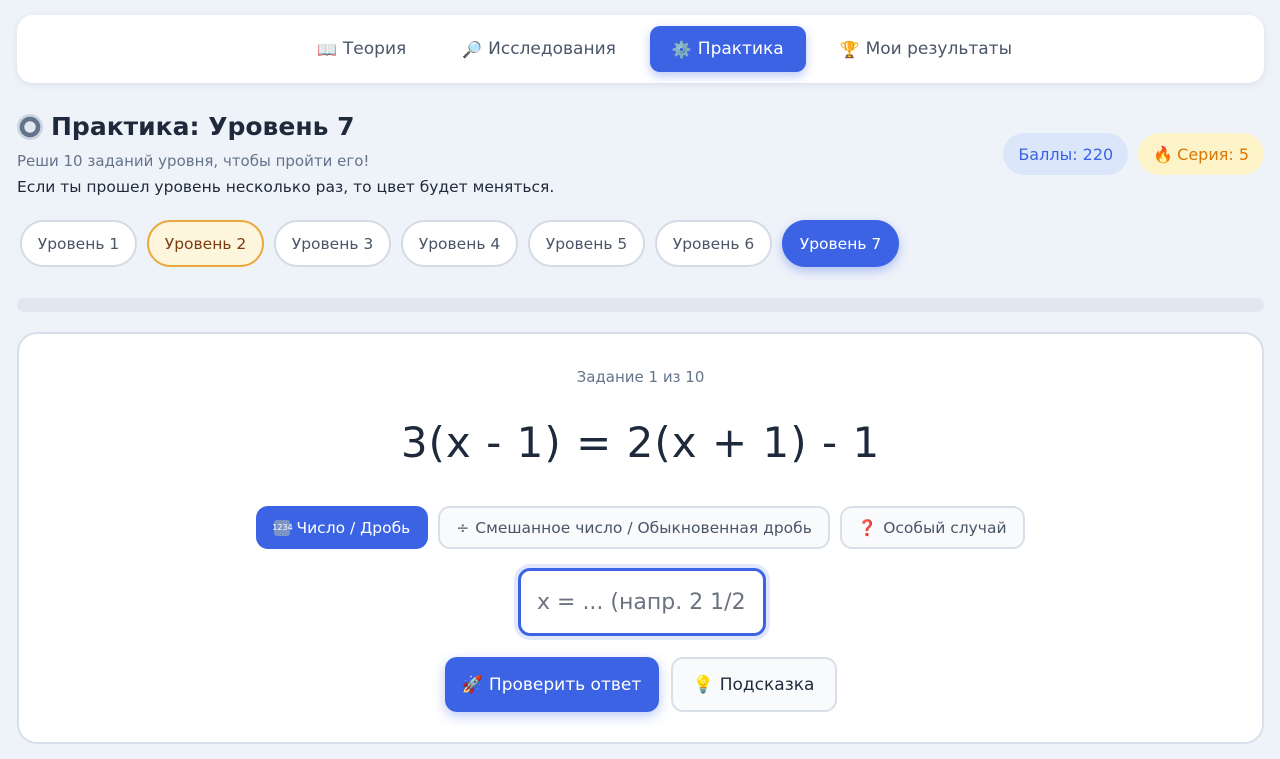  Describe the element at coordinates (939, 49) in the screenshot. I see `tab-my-results-label: Мои результаты` at that location.